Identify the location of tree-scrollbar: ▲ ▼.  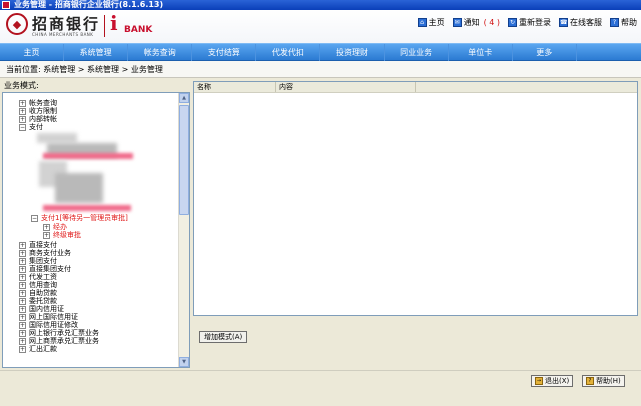
(183, 230).